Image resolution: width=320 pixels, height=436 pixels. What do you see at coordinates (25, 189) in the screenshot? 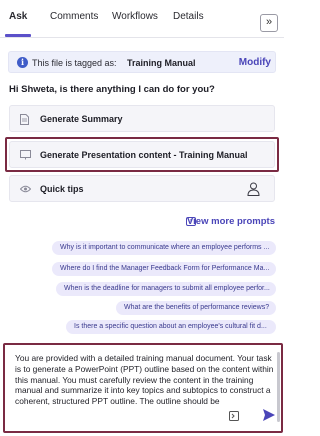
I see `eye-icon` at bounding box center [25, 189].